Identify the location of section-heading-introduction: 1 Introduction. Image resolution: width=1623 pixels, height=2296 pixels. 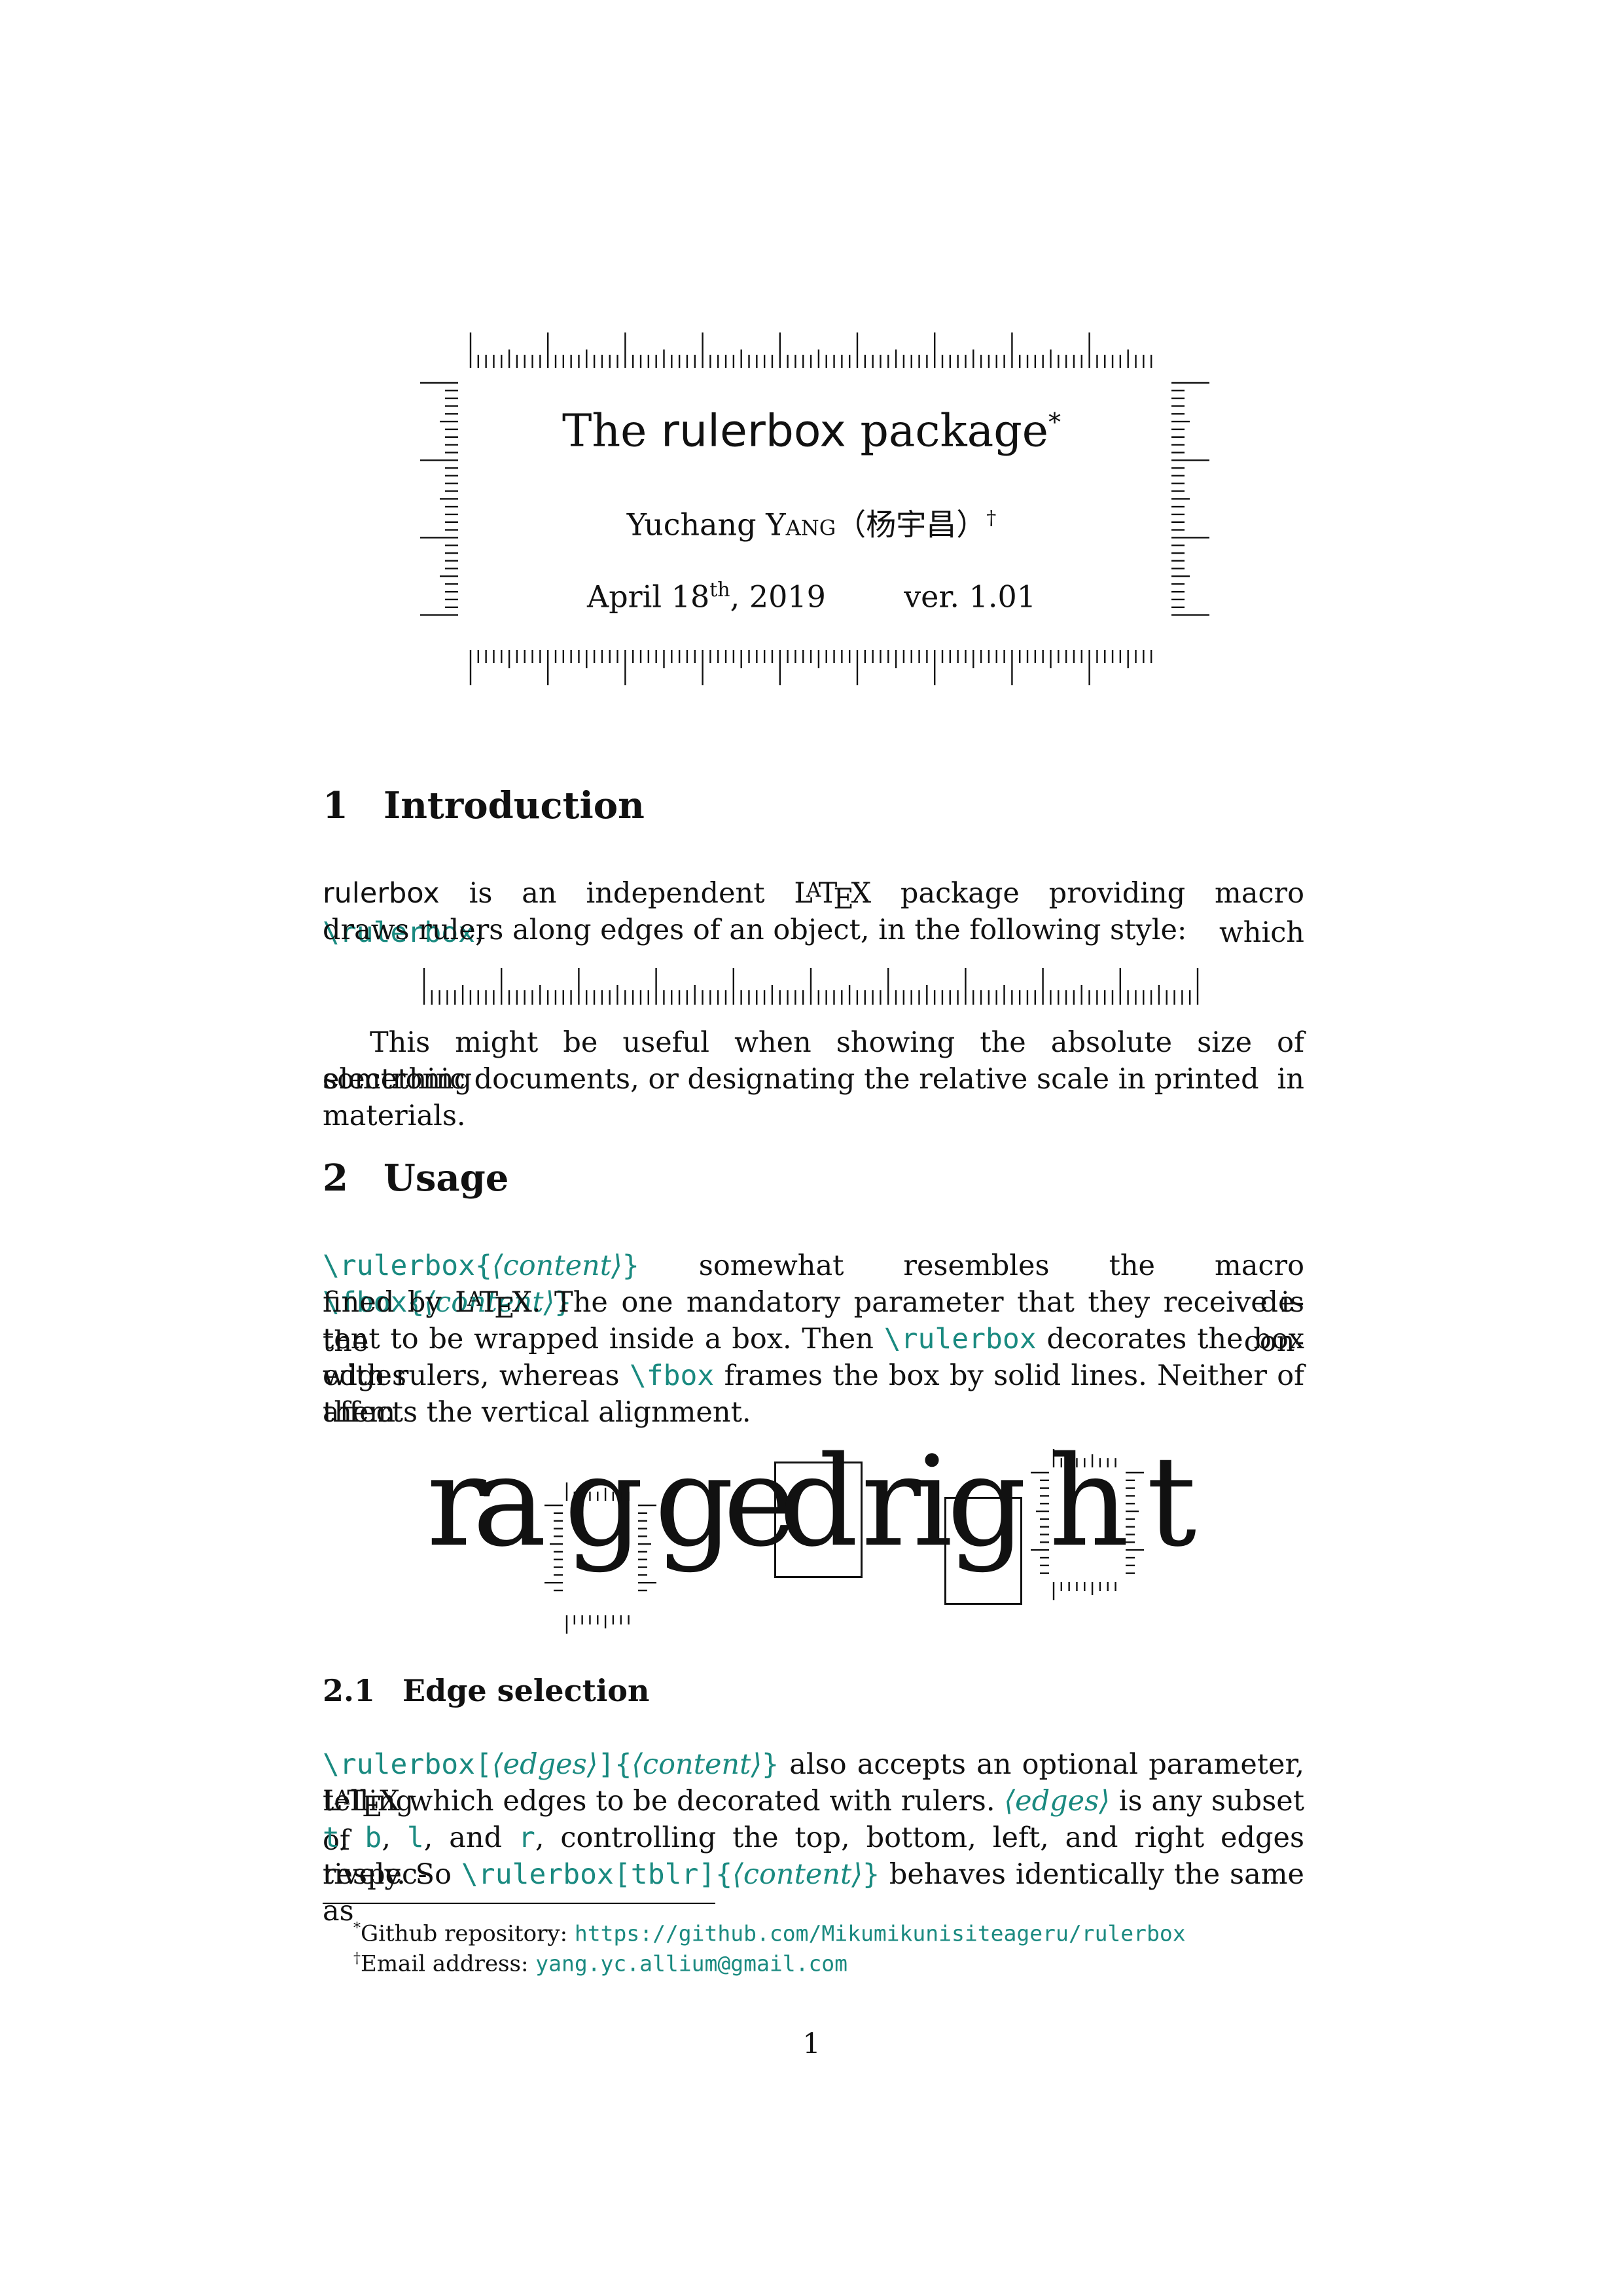
(484, 806).